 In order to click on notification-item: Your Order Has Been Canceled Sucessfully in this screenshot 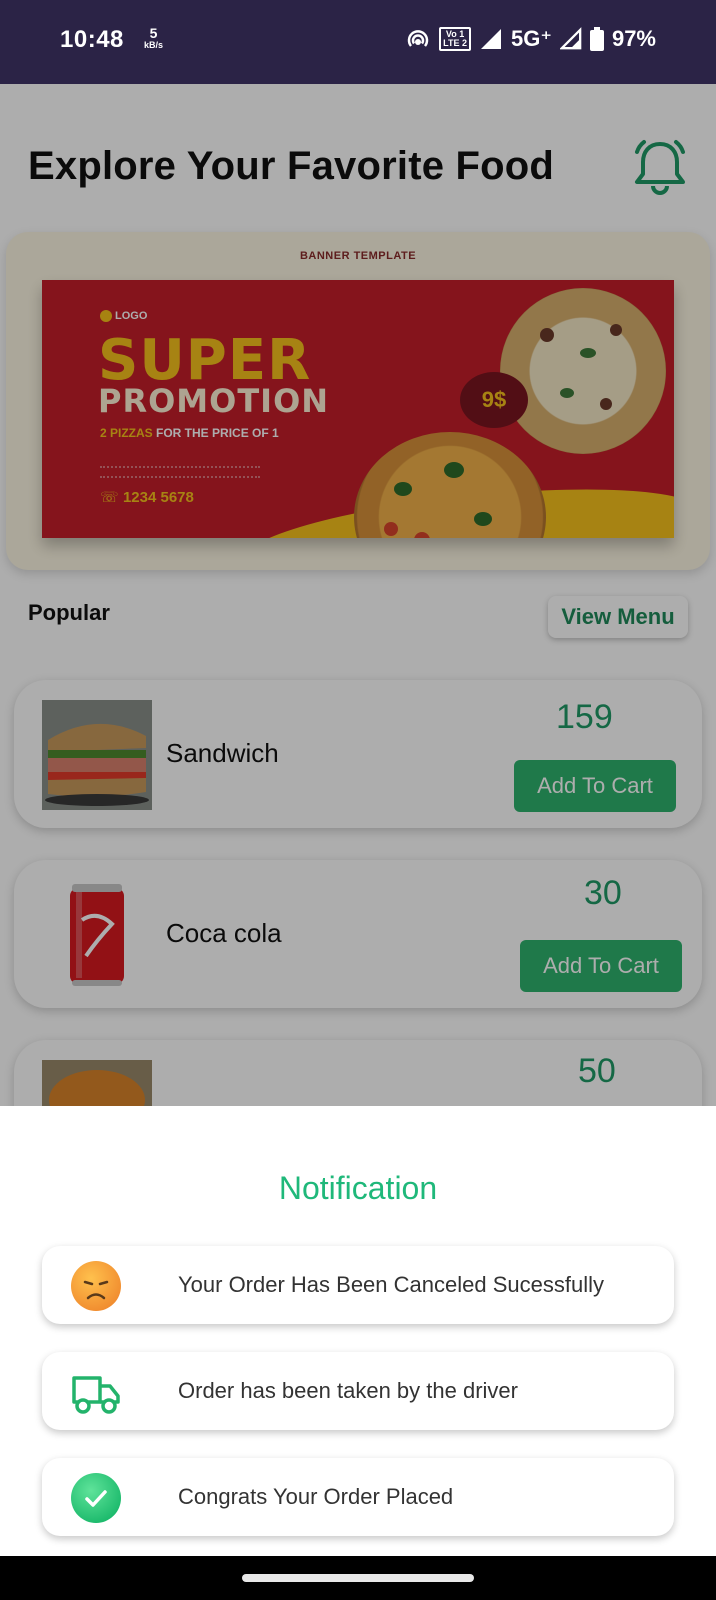, I will do `click(358, 1285)`.